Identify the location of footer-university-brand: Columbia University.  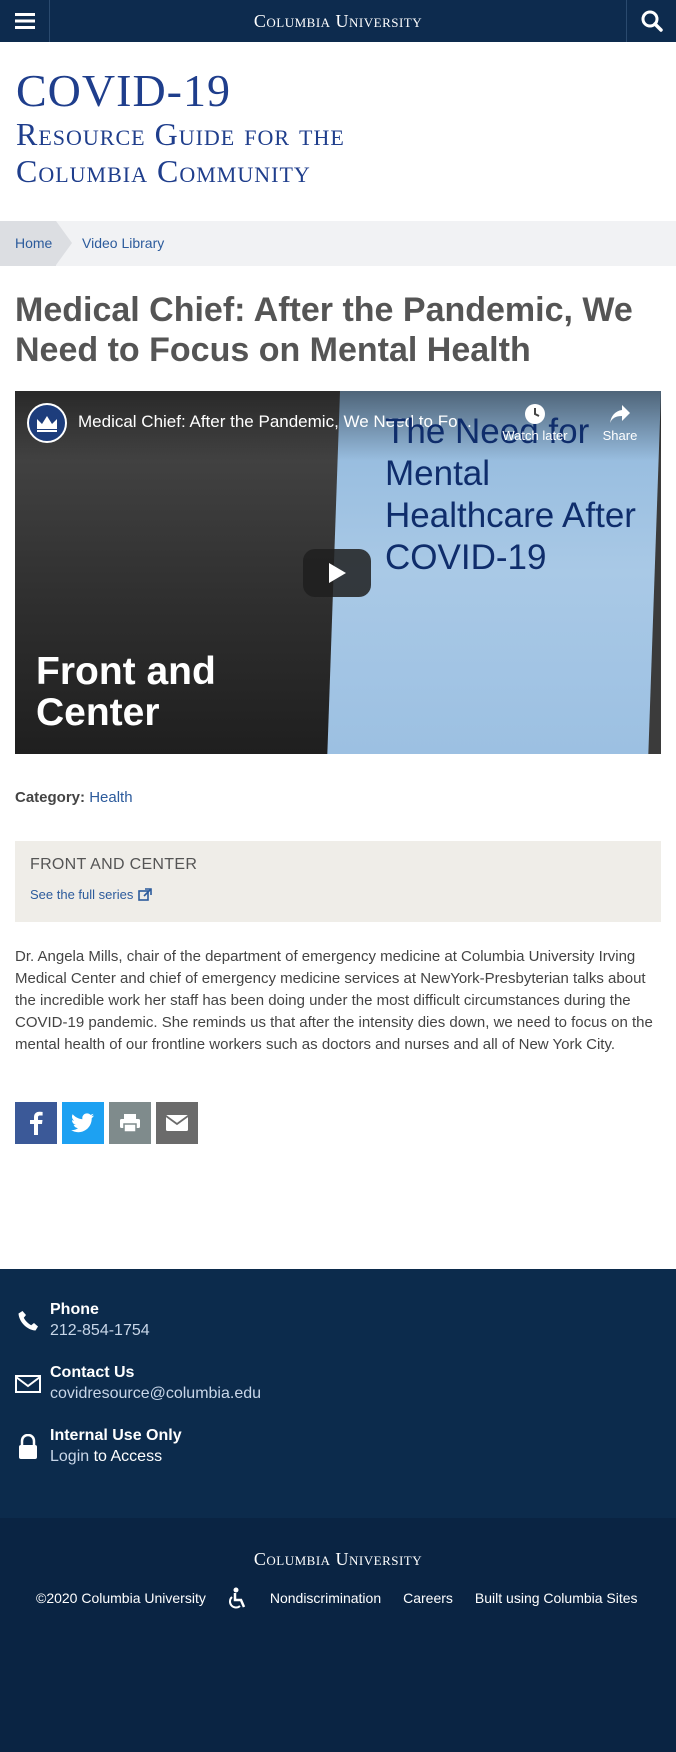
(338, 1559).